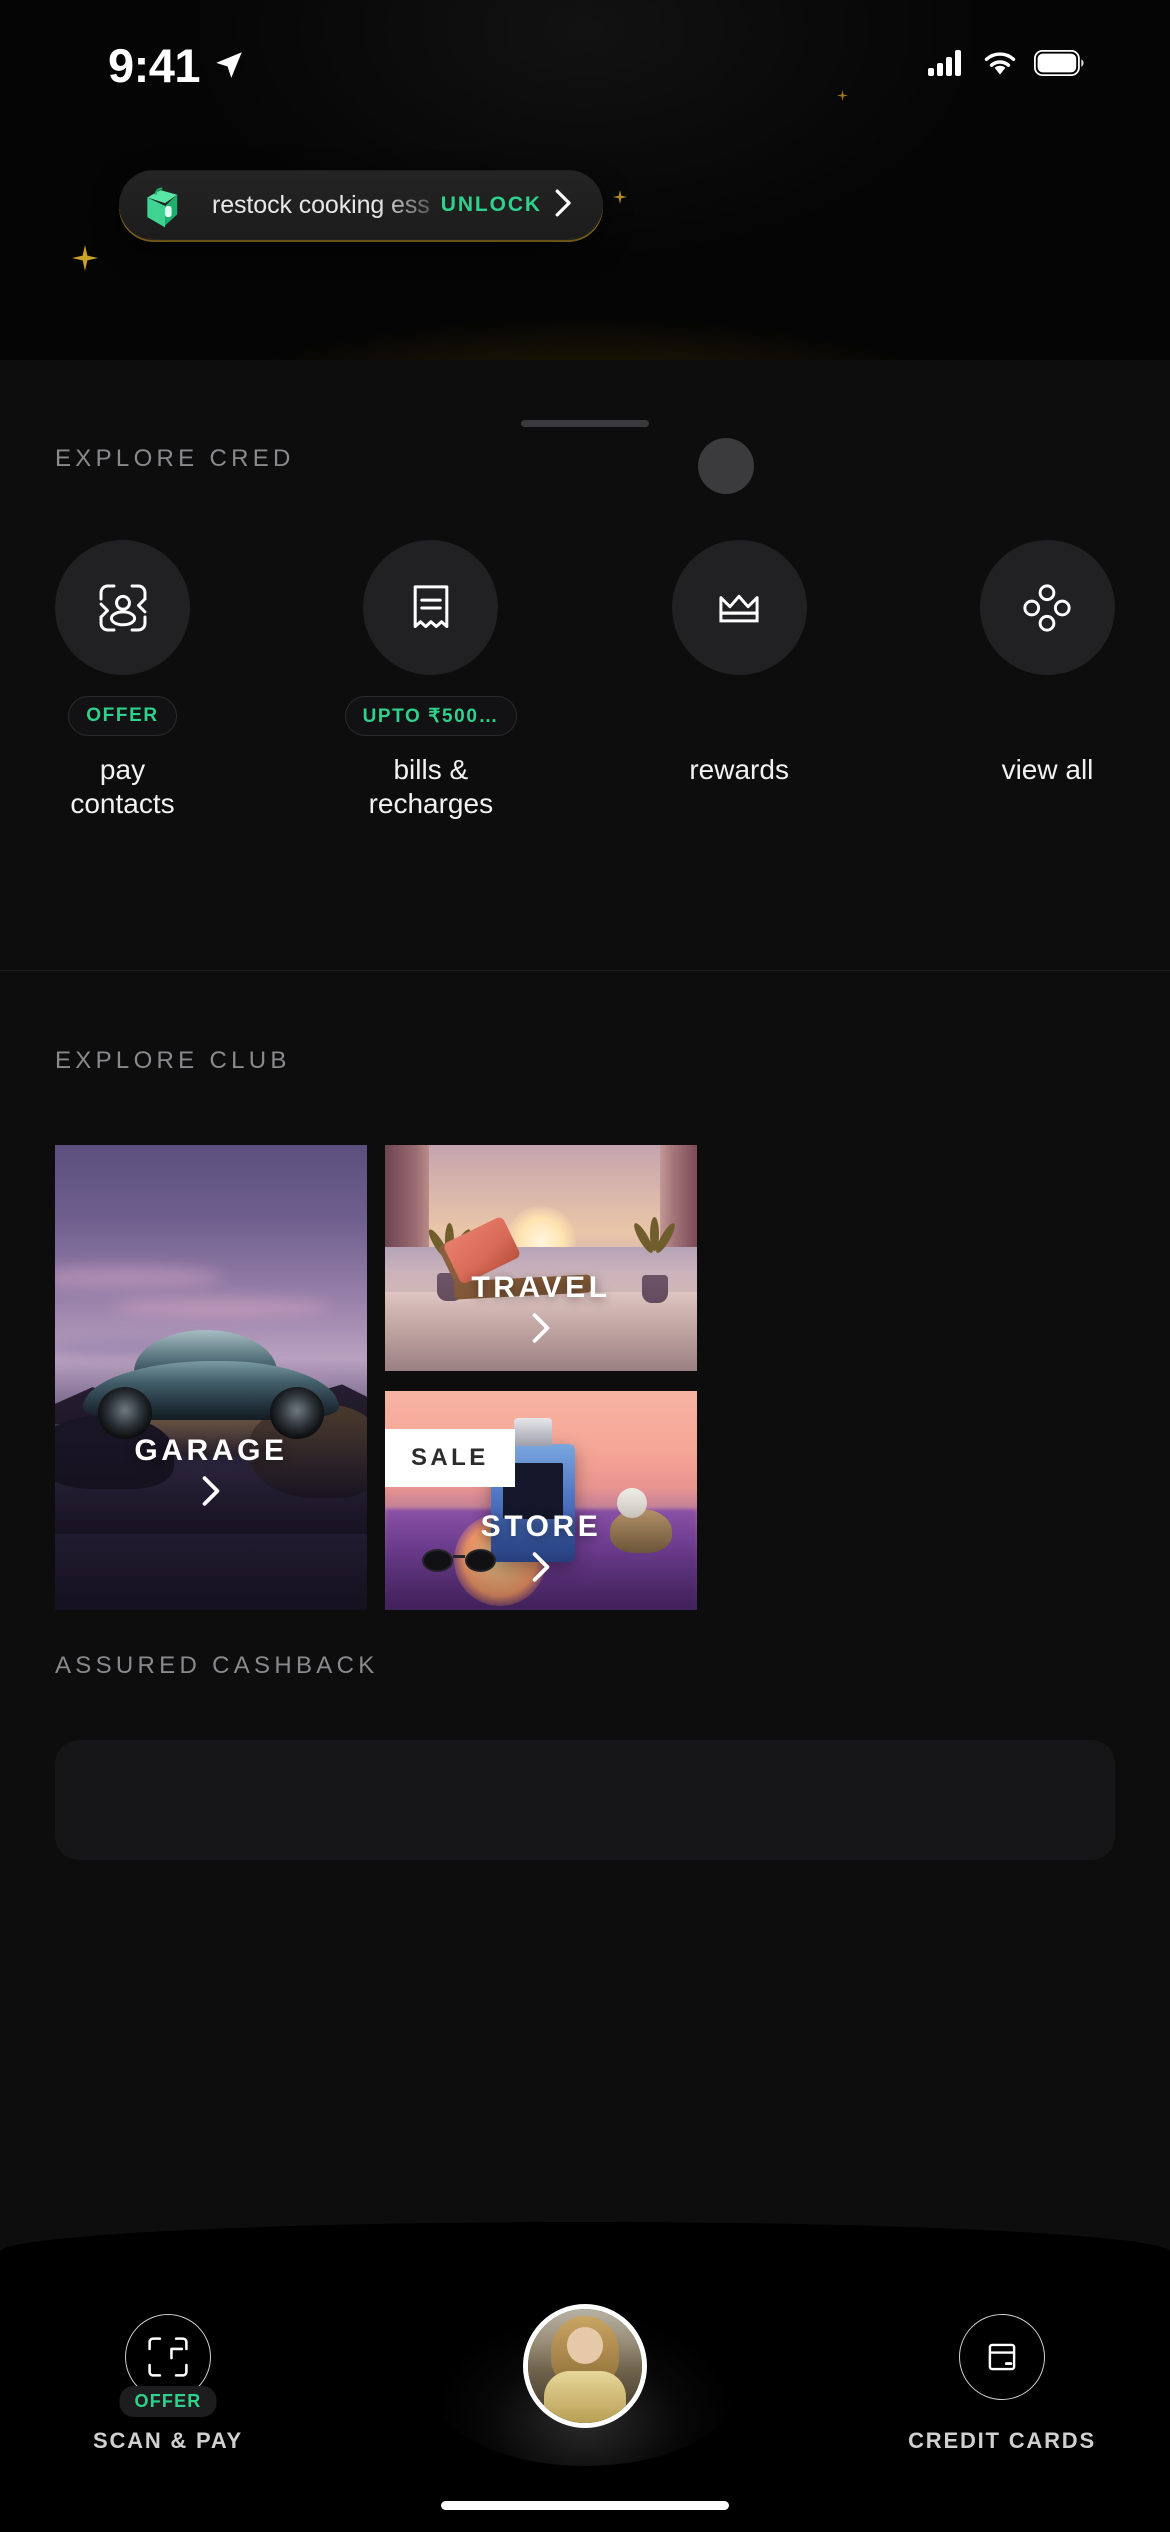 The height and width of the screenshot is (2532, 1170). I want to click on plant-illustration, so click(654, 1260).